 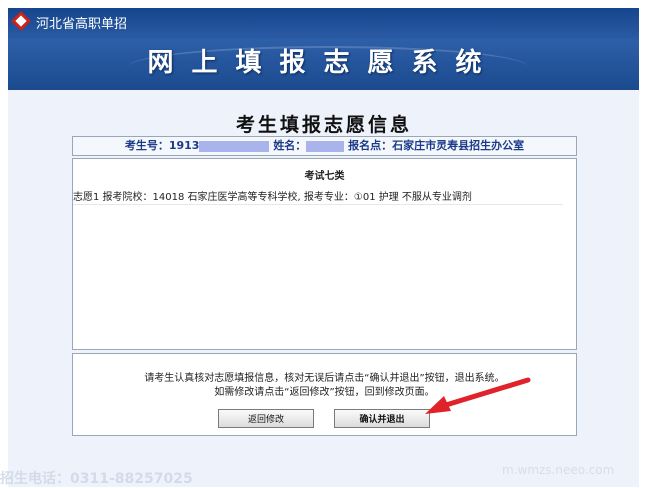 I want to click on footer-phone-watermark: 招生电话：0311-88257025, so click(x=96, y=479).